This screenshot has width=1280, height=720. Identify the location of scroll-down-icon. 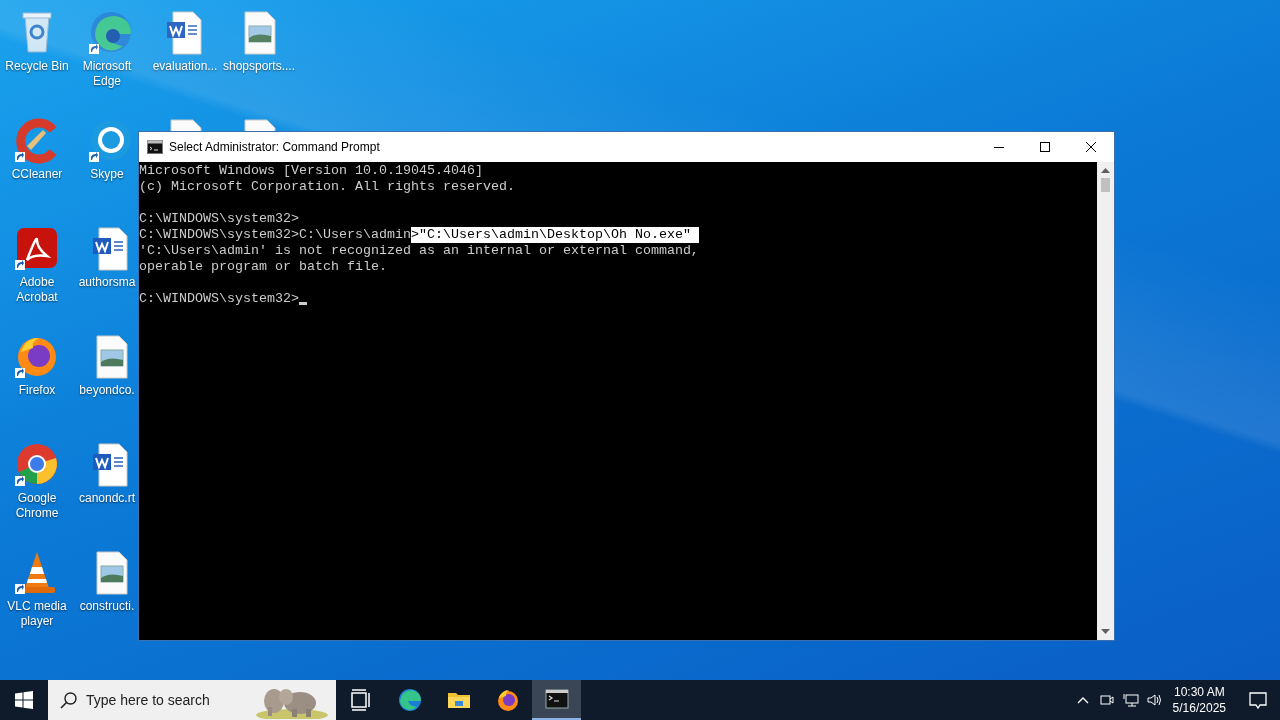
(1105, 632).